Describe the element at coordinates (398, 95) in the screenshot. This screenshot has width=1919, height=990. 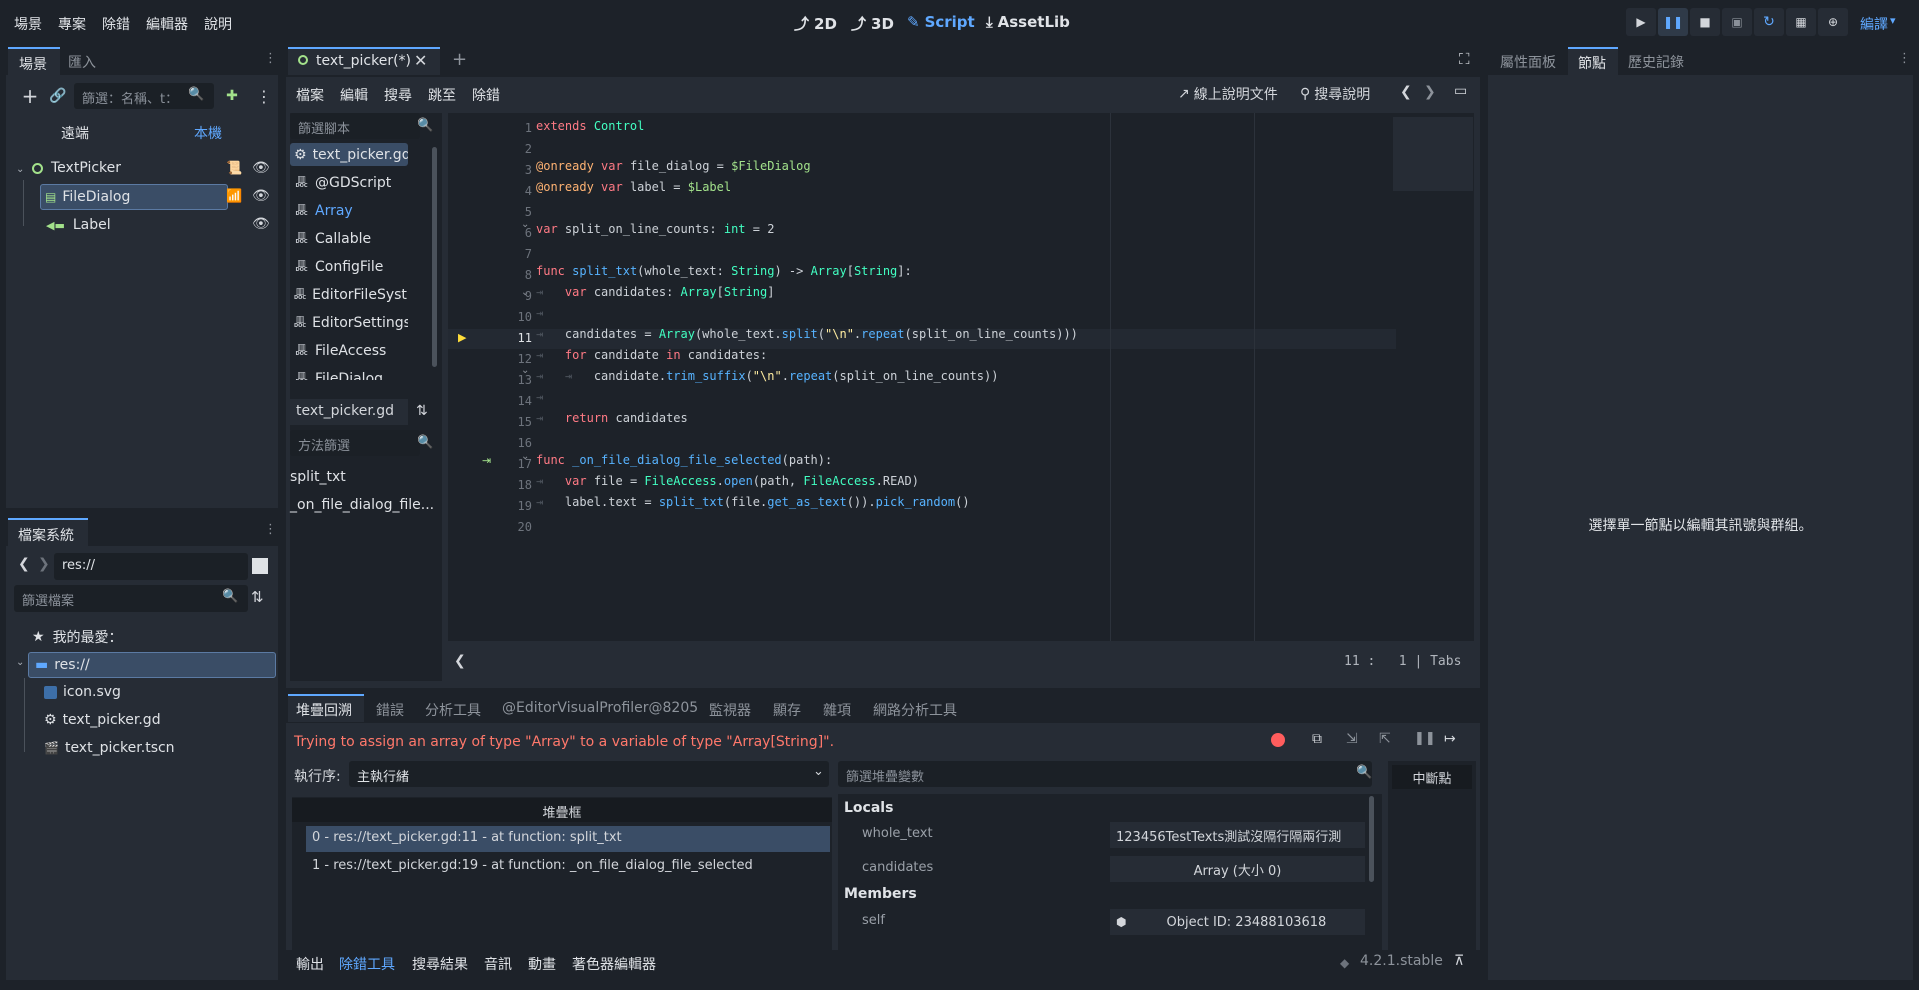
I see `script-menu-search: 搜尋` at that location.